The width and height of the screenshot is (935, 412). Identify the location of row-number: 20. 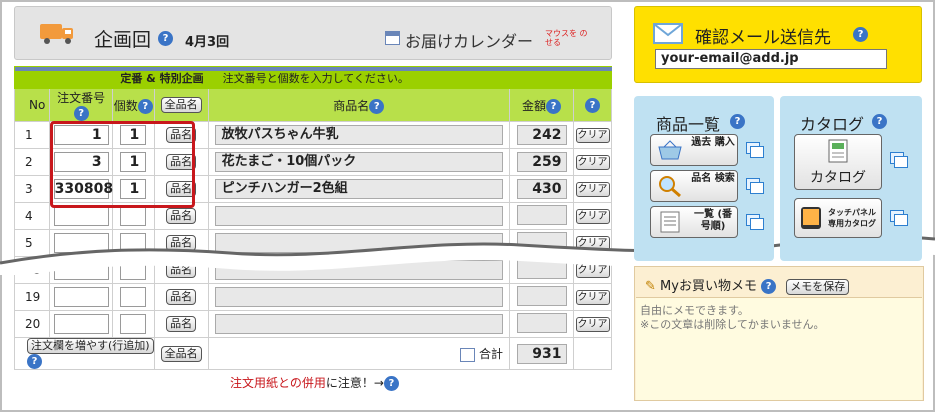
(32, 324).